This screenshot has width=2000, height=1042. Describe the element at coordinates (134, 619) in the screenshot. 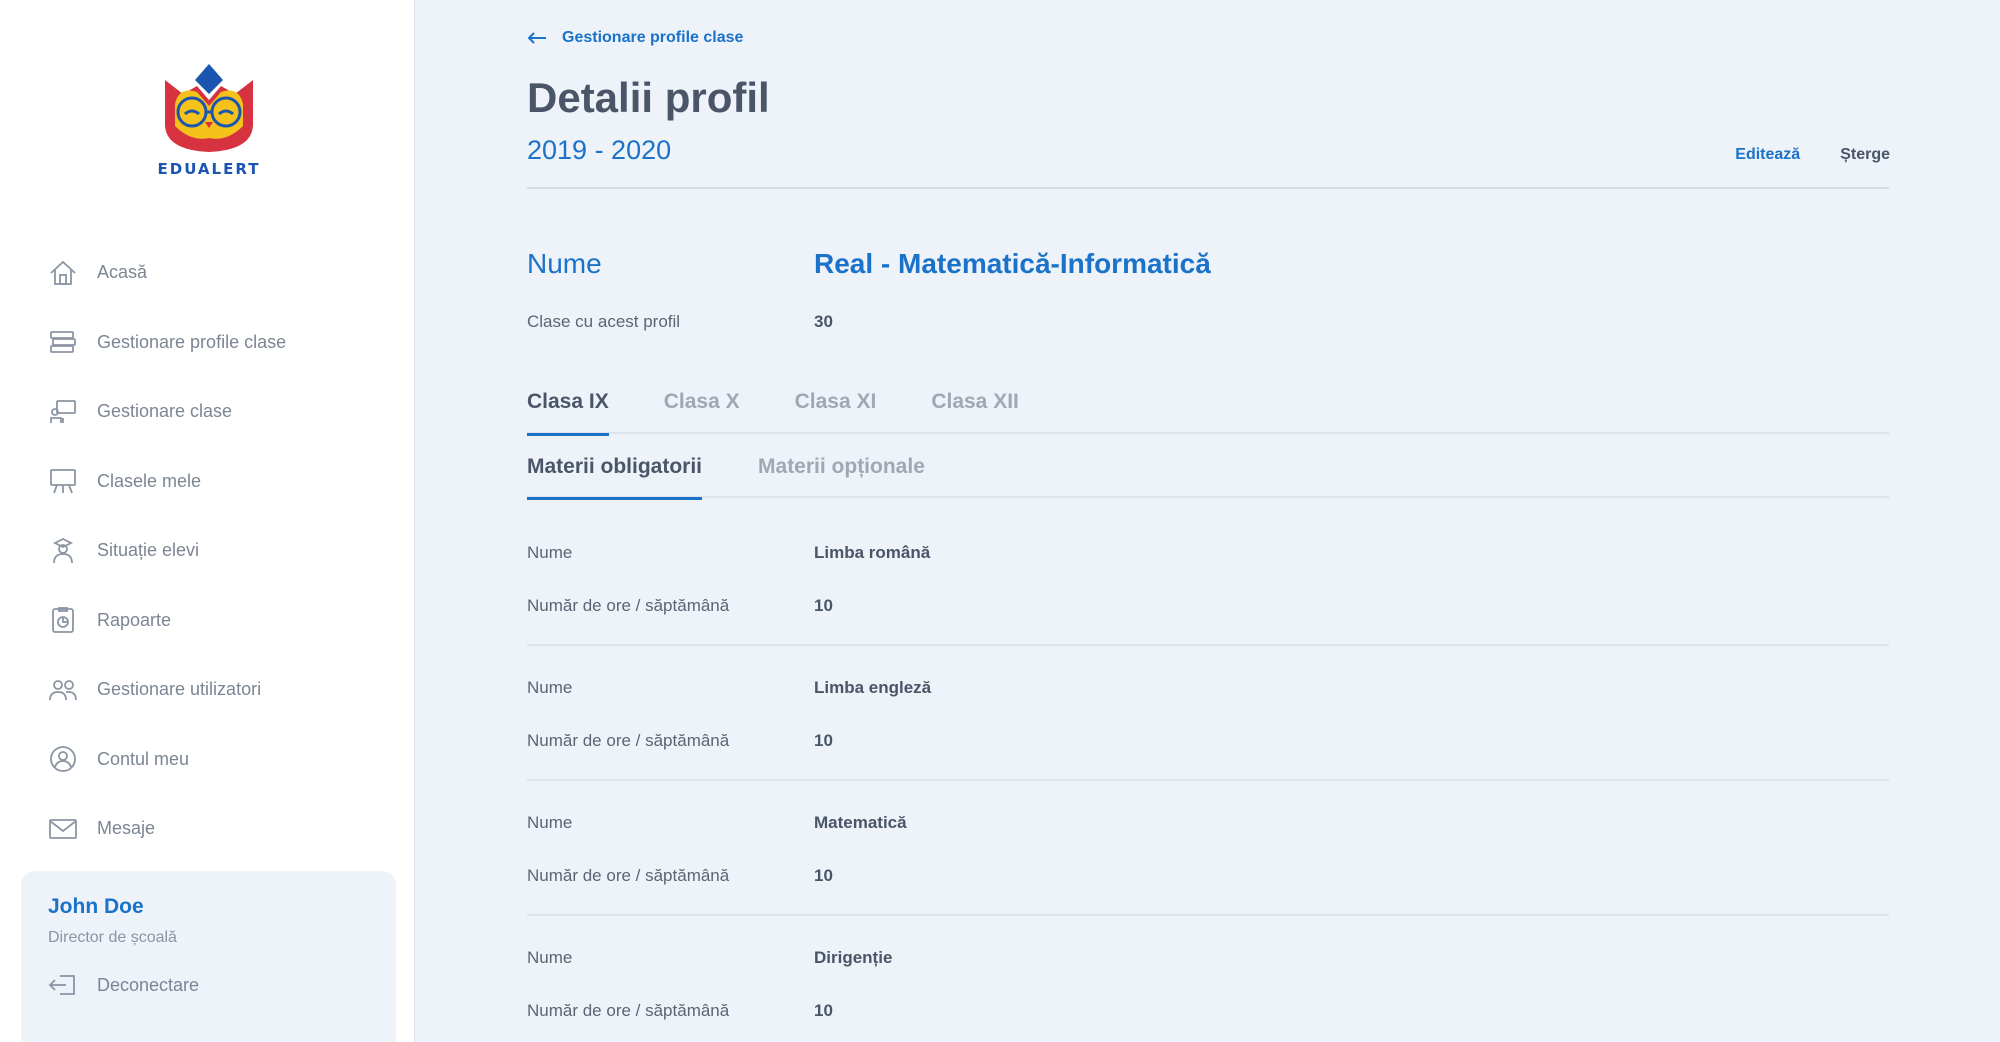

I see `sidebar-item-label: Rapoarte` at that location.